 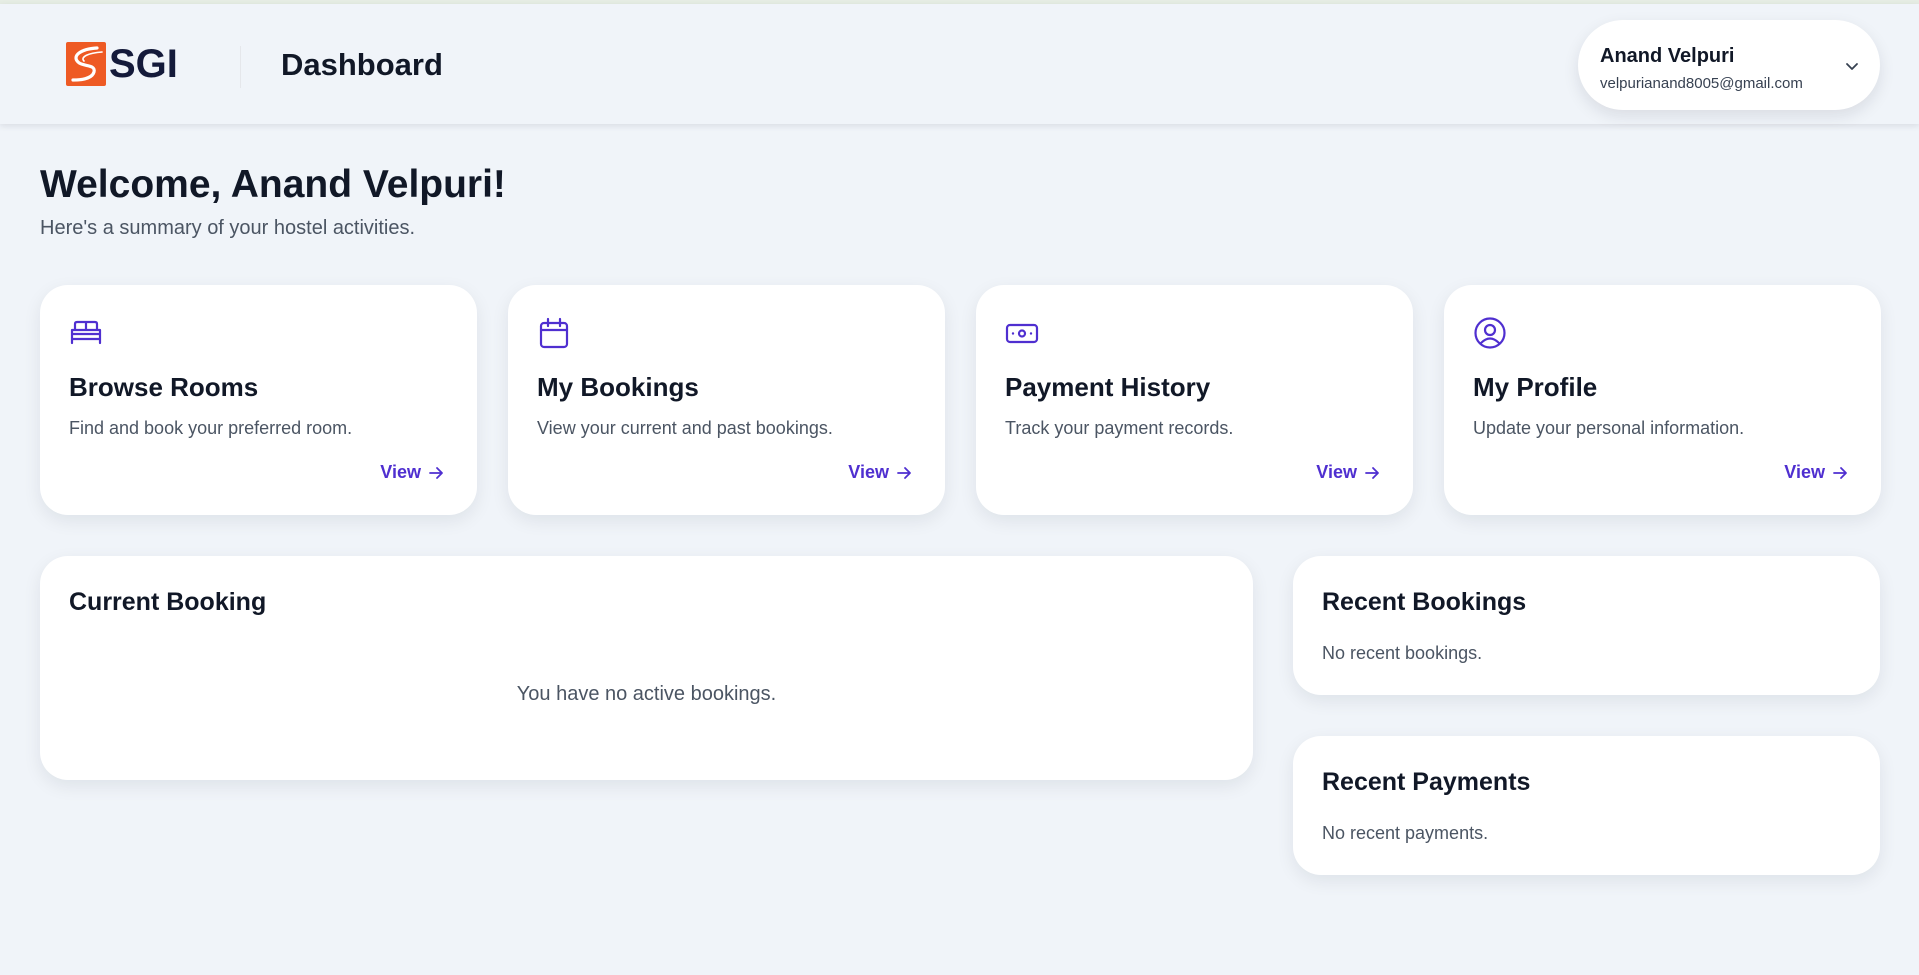 What do you see at coordinates (1402, 653) in the screenshot?
I see `recent-bookings-empty-message: No recent bookings.` at bounding box center [1402, 653].